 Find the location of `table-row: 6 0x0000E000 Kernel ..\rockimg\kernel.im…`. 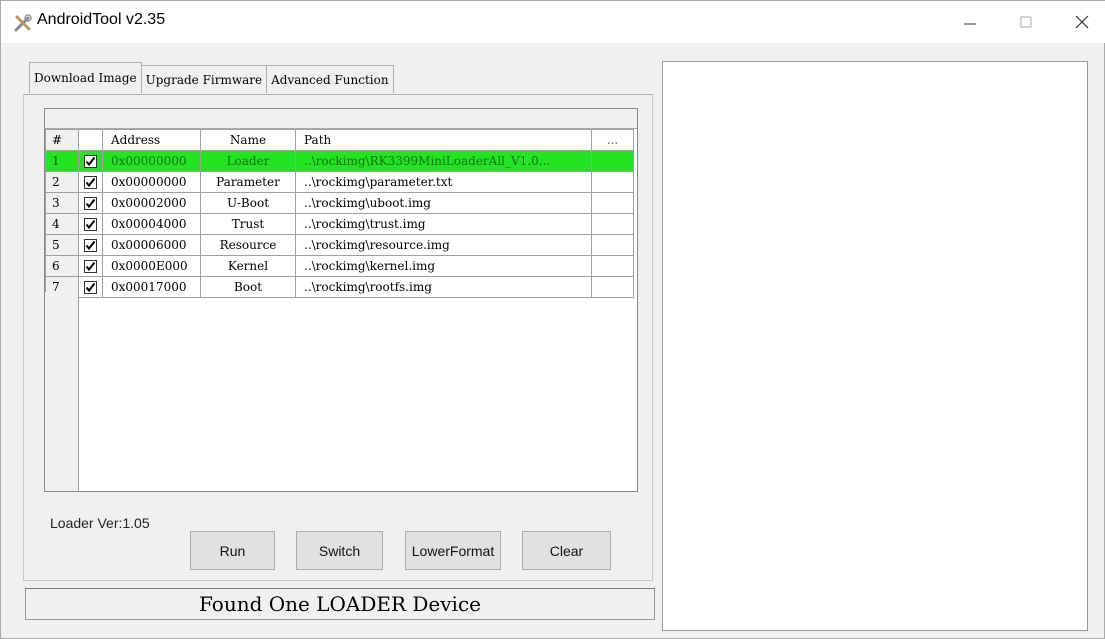

table-row: 6 0x0000E000 Kernel ..\rockimg\kernel.im… is located at coordinates (339, 266).